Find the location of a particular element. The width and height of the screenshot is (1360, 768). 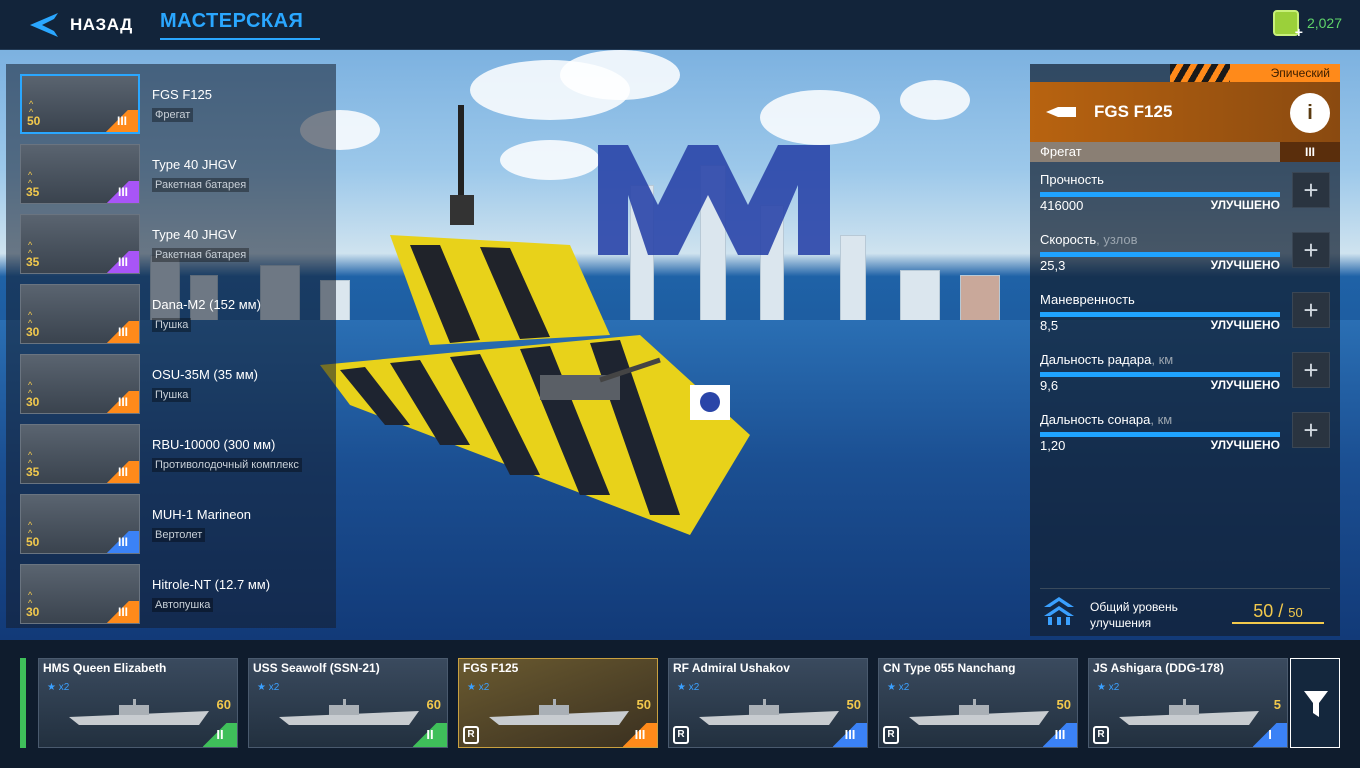

total-upgrade-value: 50 / 50 is located at coordinates (1278, 612).